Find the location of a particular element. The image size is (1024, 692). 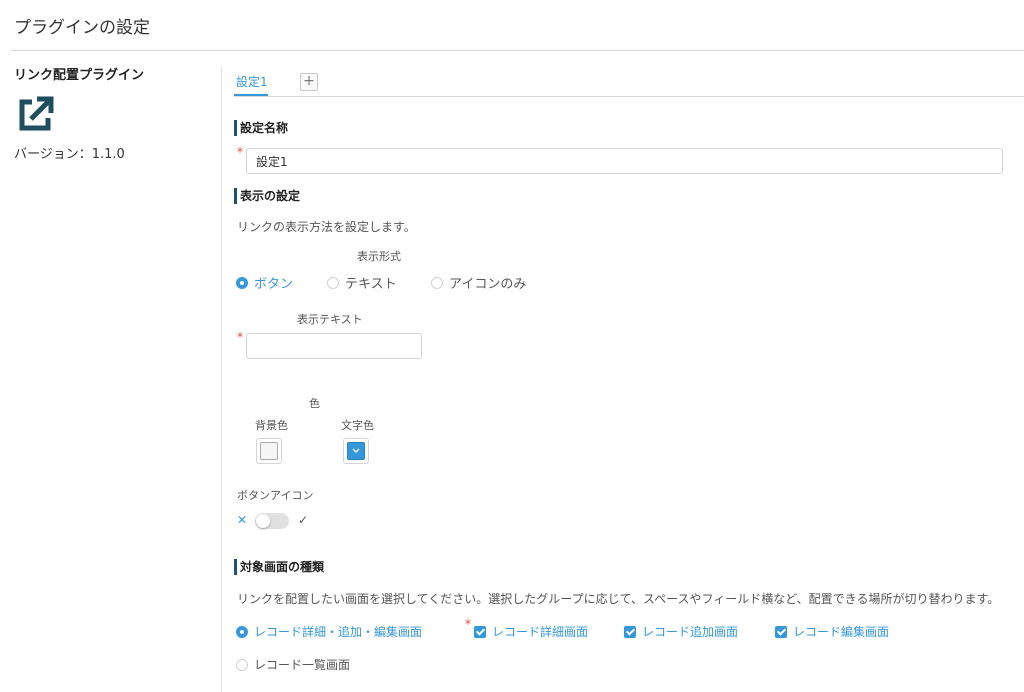

radio-label: ボタン is located at coordinates (274, 284).